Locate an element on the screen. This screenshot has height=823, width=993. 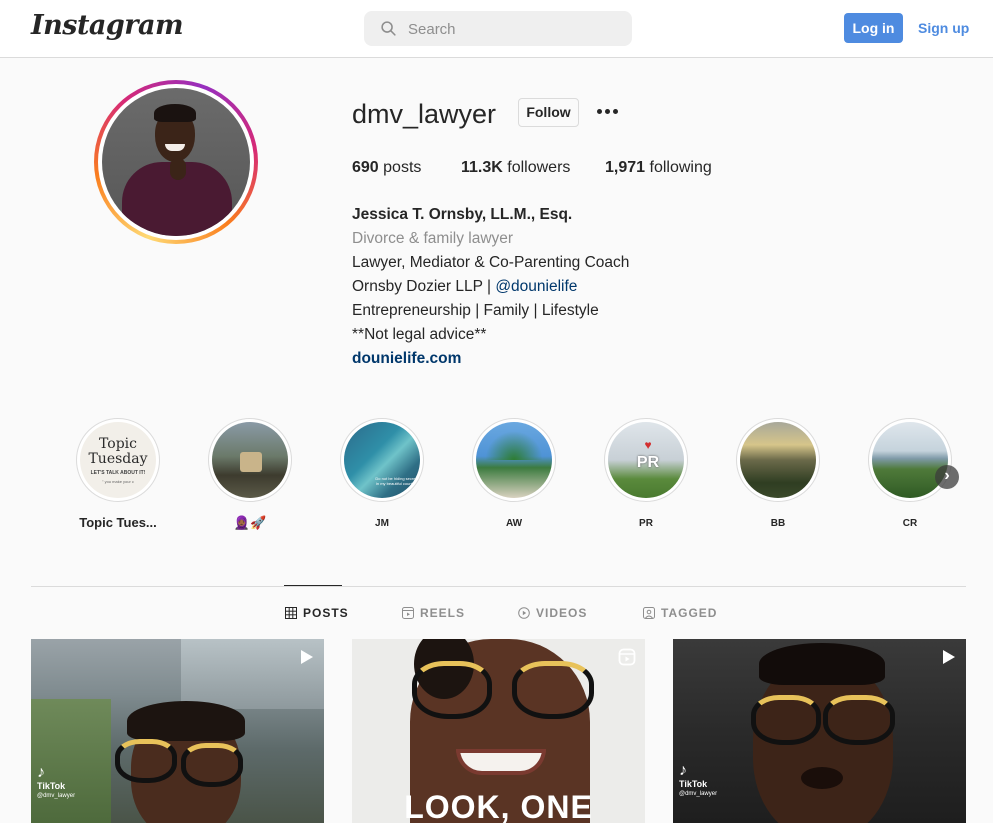
highlight-label: 🧕🏾🚀 is located at coordinates (250, 522).